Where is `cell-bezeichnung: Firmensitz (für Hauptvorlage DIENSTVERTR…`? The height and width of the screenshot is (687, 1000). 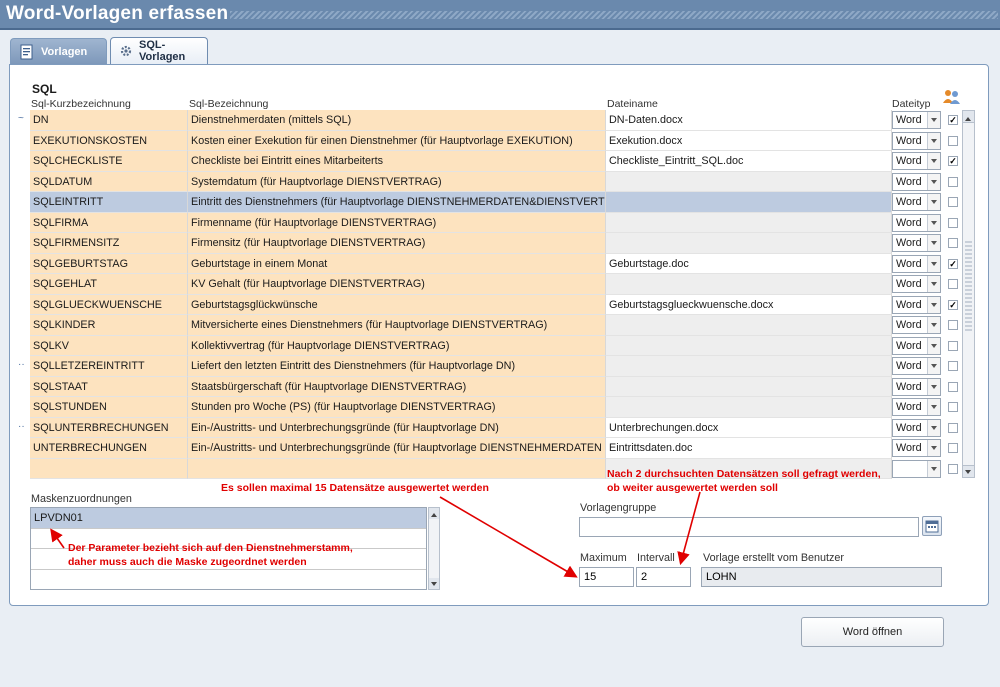 cell-bezeichnung: Firmensitz (für Hauptvorlage DIENSTVERTR… is located at coordinates (397, 243).